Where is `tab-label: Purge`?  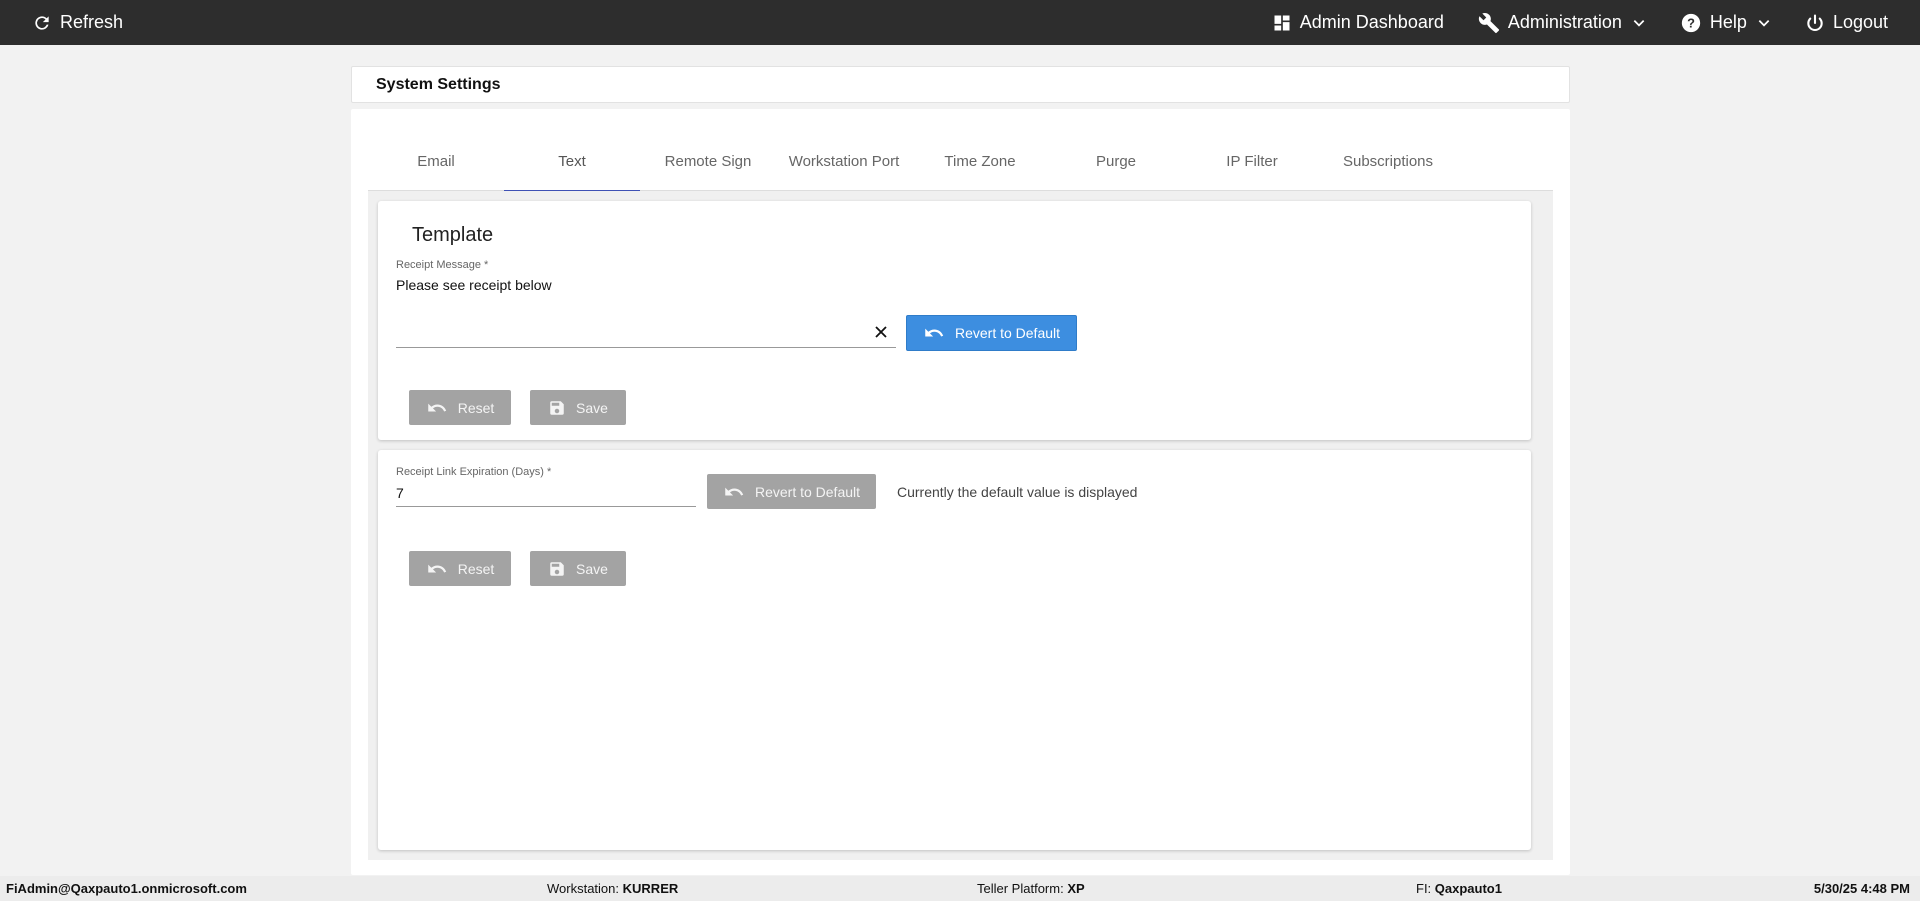 tab-label: Purge is located at coordinates (1116, 161).